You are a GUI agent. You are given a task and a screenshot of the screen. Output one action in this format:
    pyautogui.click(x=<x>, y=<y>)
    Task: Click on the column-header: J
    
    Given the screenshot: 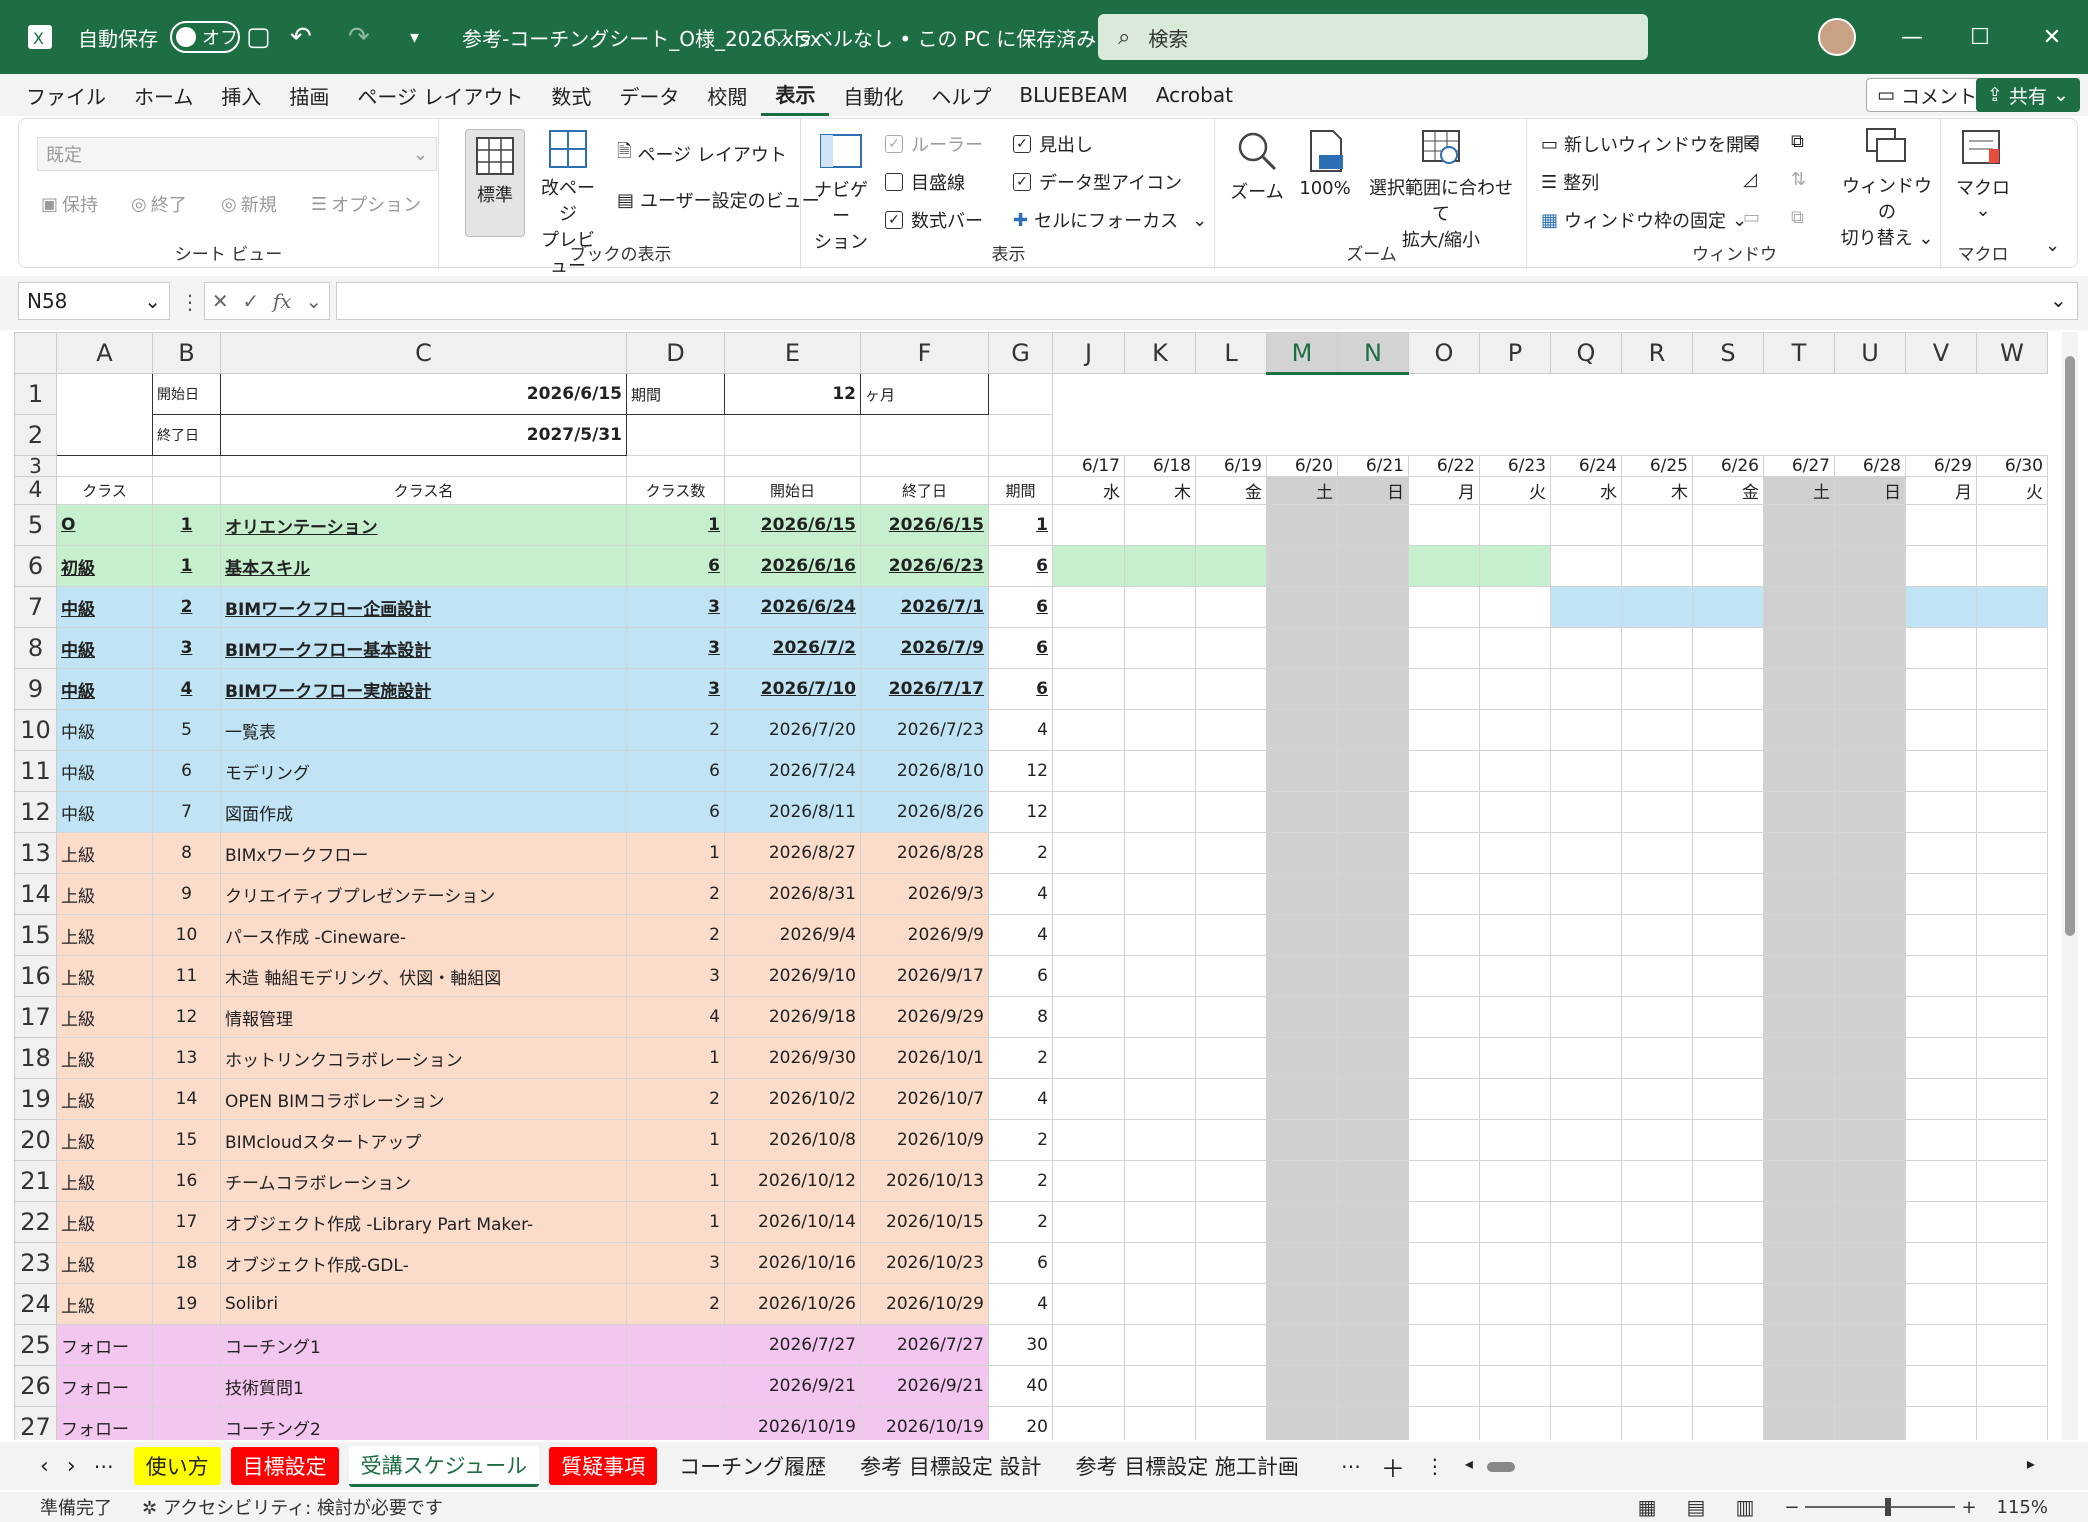 What is the action you would take?
    pyautogui.click(x=1088, y=353)
    